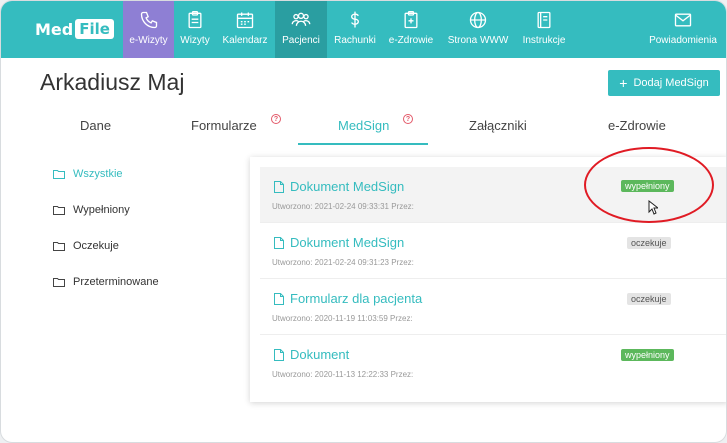 Image resolution: width=727 pixels, height=443 pixels. Describe the element at coordinates (112, 82) in the screenshot. I see `page-title: Arkadiusz Maj` at that location.